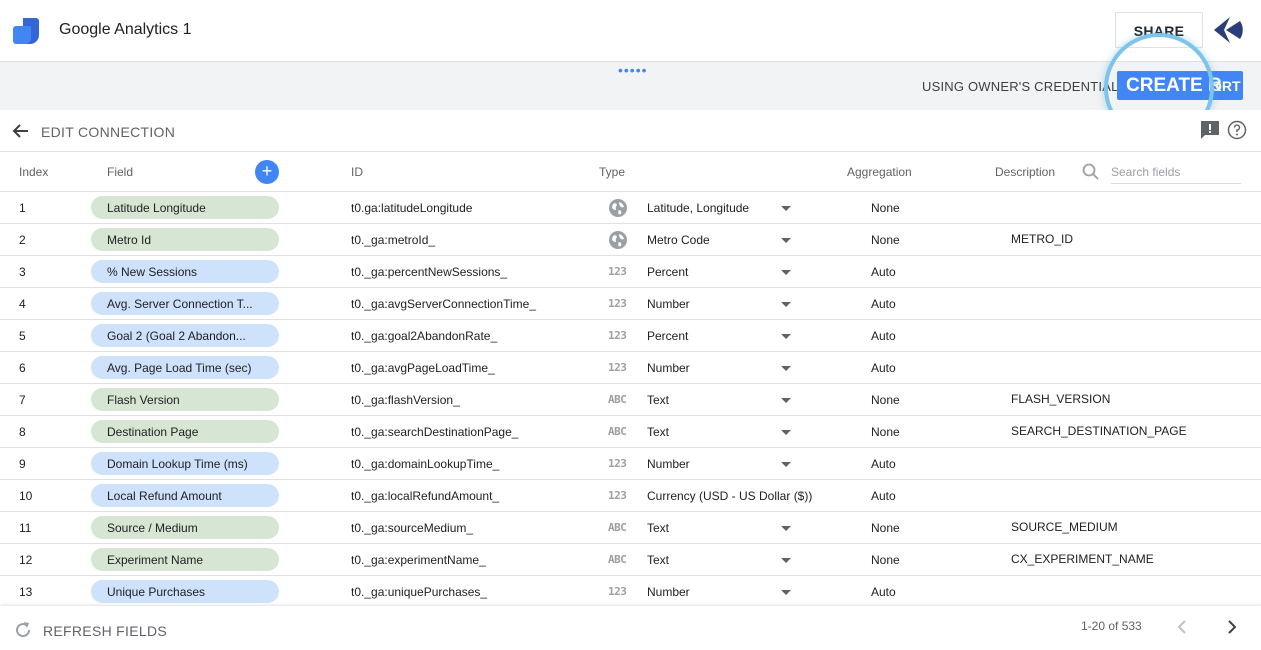  What do you see at coordinates (23, 630) in the screenshot?
I see `refresh-icon` at bounding box center [23, 630].